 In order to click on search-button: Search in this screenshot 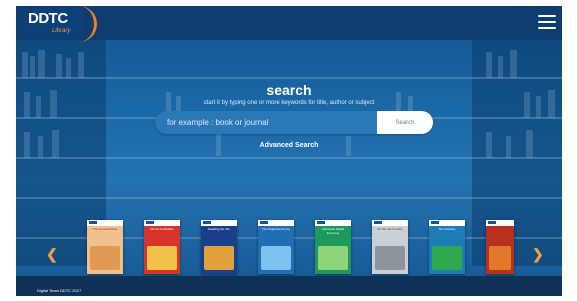, I will do `click(405, 122)`.